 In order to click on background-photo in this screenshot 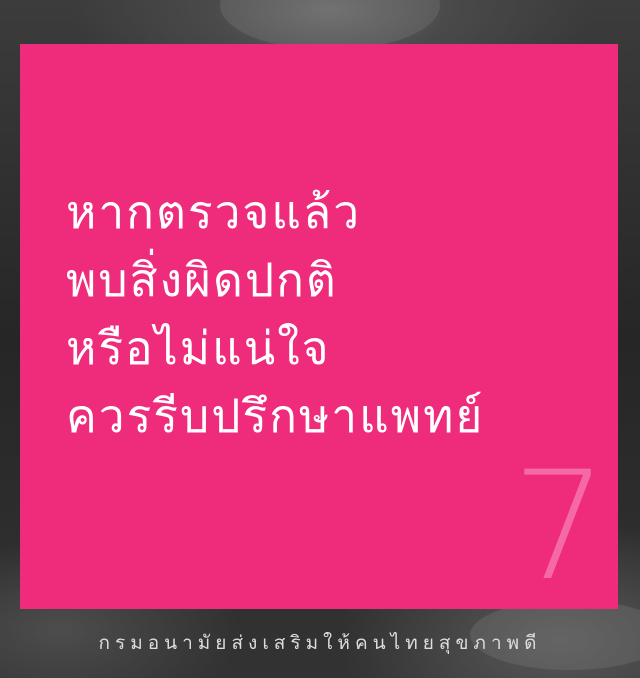, I will do `click(330, 25)`.